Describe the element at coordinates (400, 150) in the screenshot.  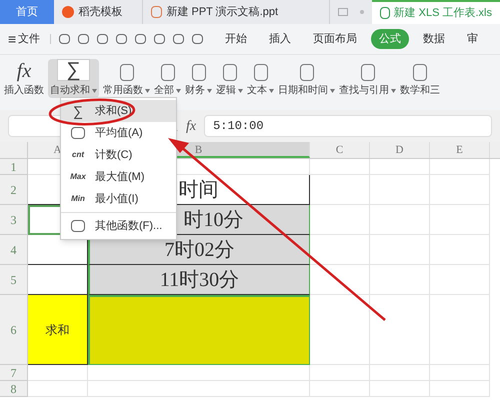
I see `column-header: D` at that location.